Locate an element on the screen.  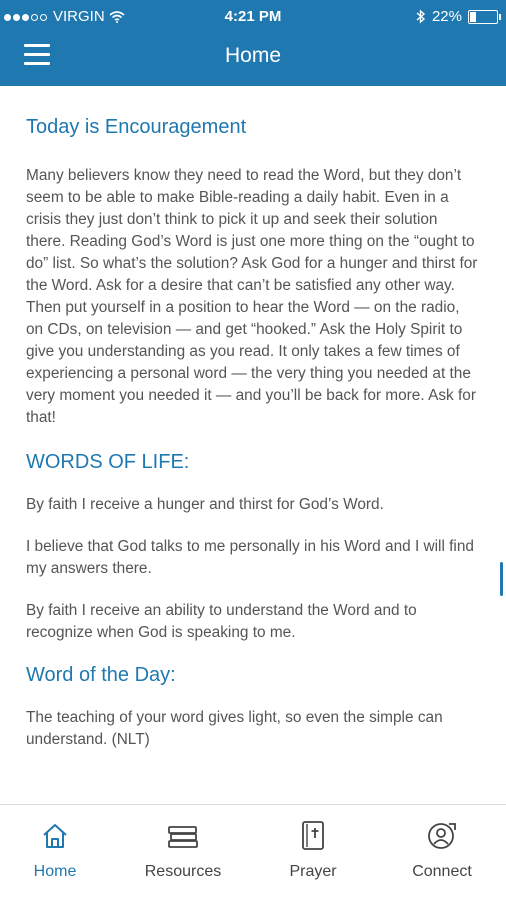
tab-resources-label: Resources is located at coordinates (183, 871).